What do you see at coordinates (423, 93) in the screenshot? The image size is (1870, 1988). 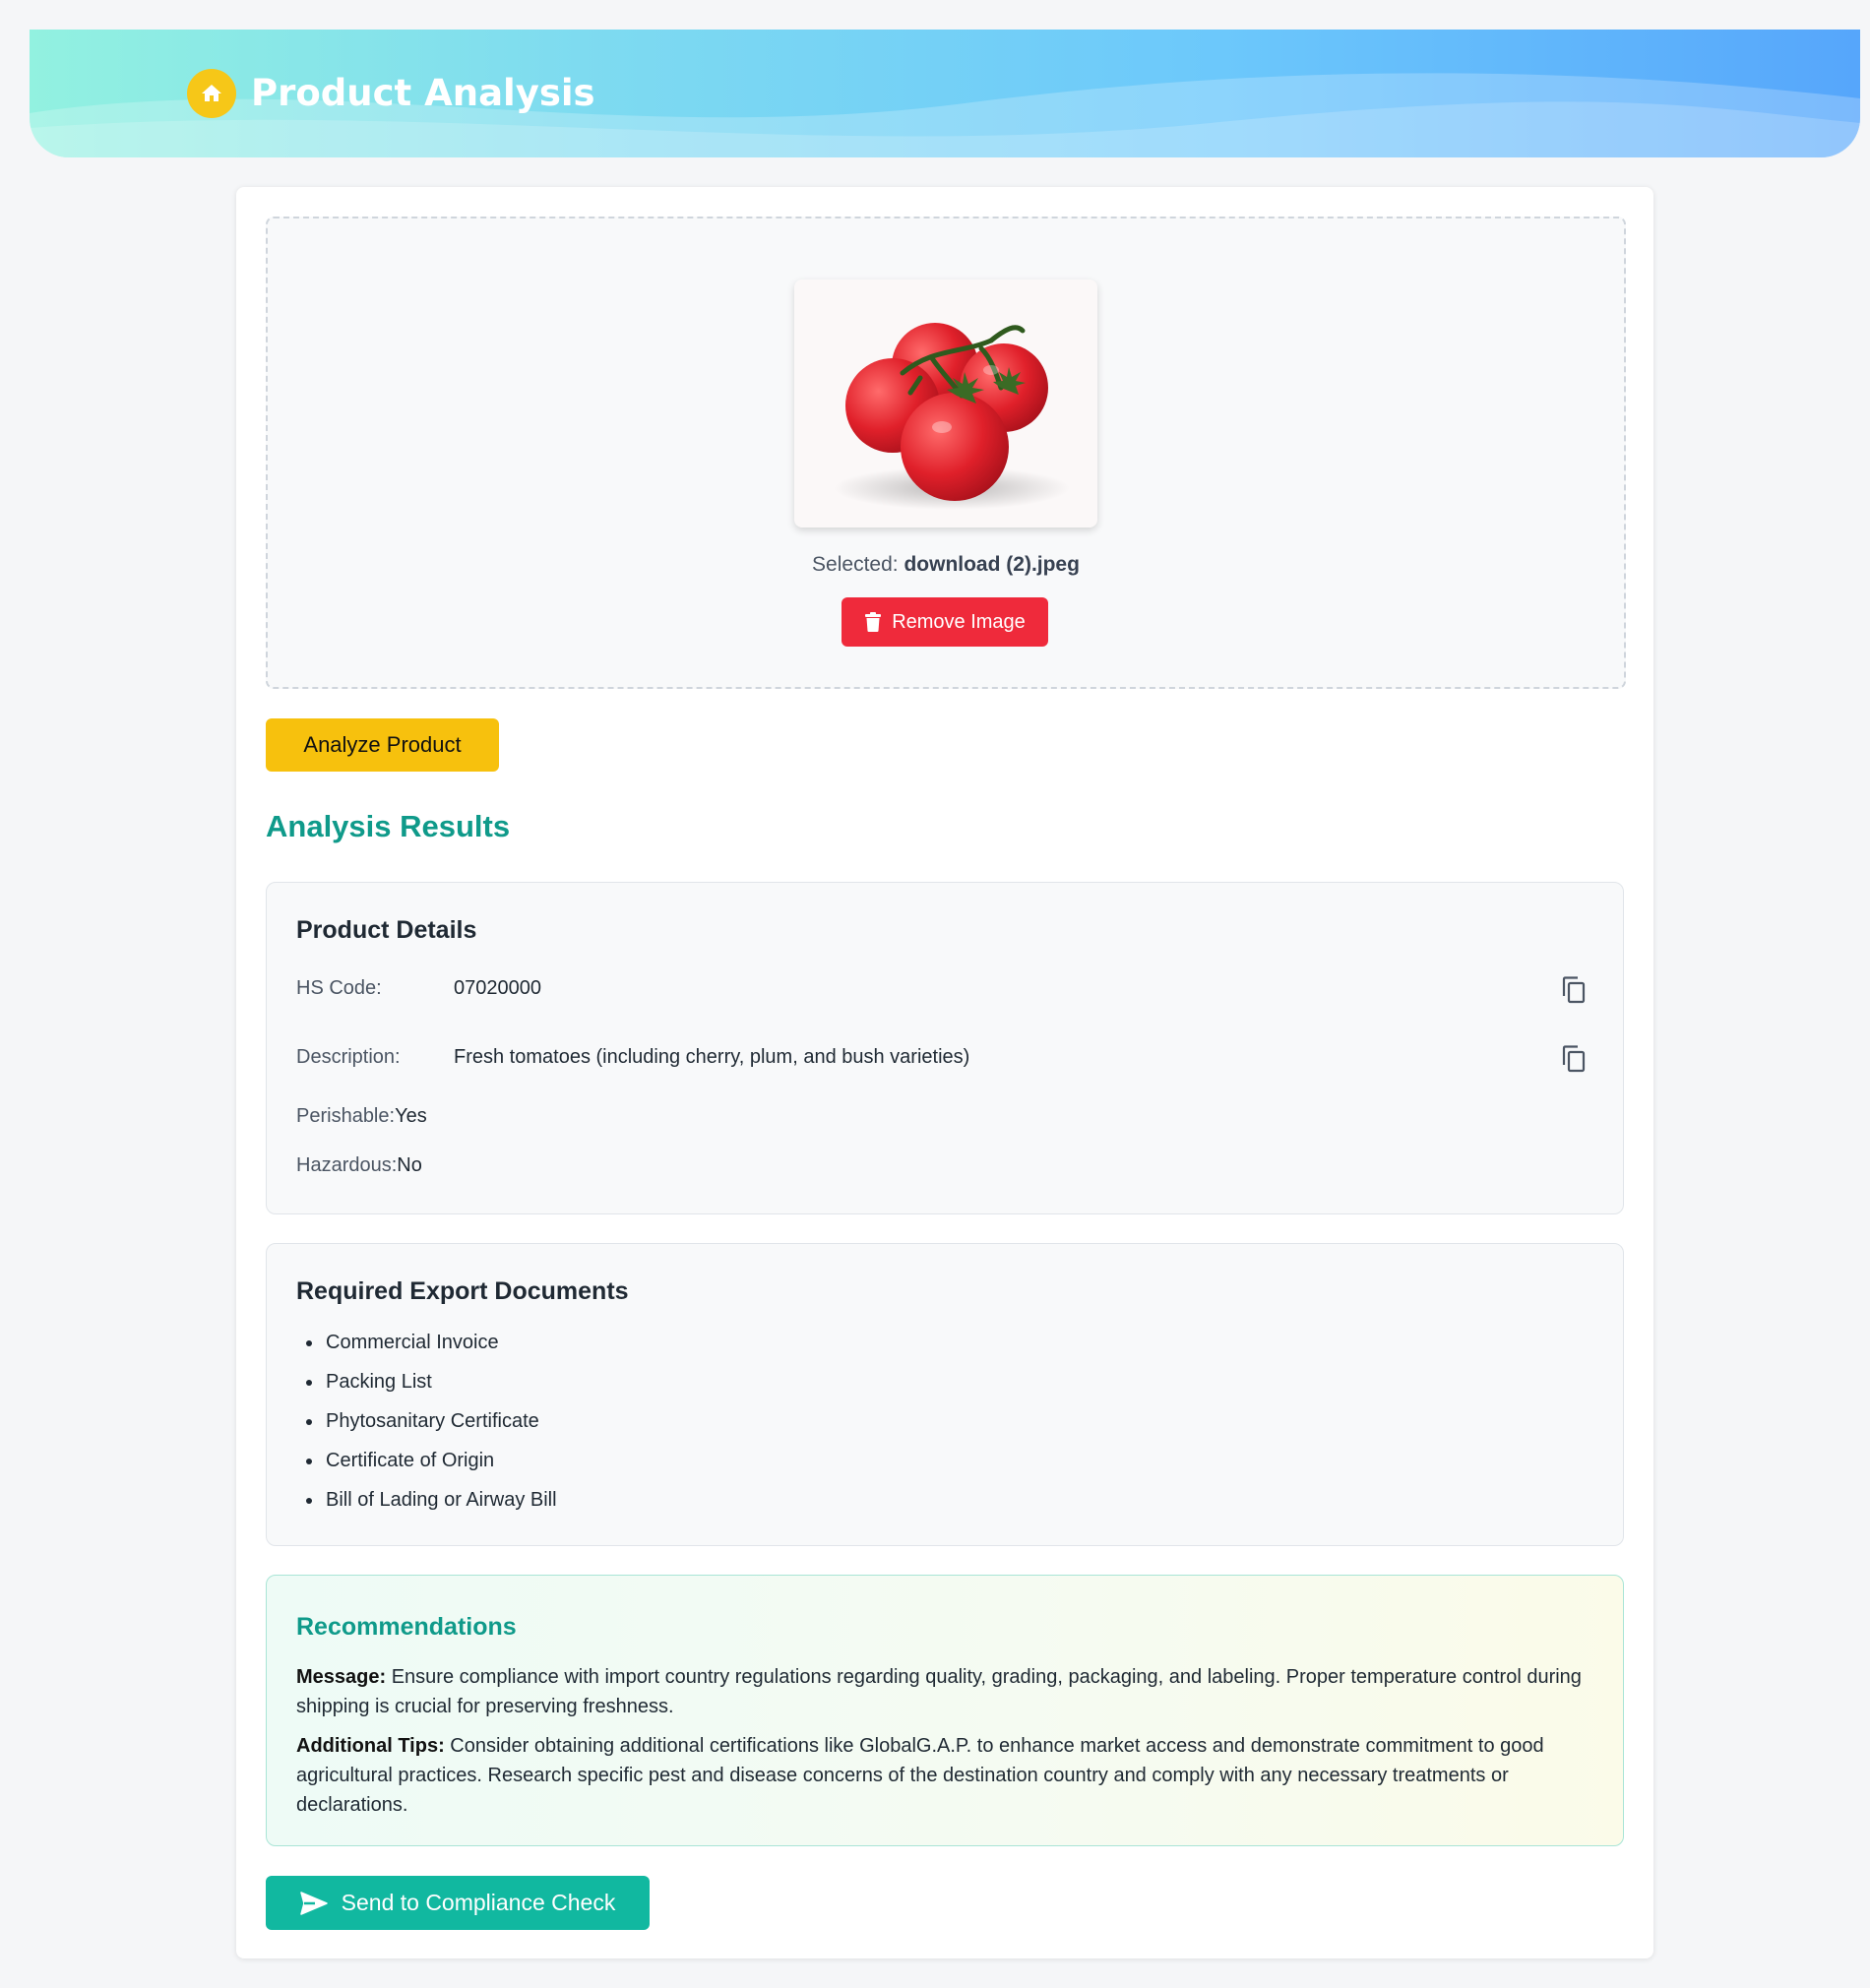 I see `page-title: Product Analysis` at bounding box center [423, 93].